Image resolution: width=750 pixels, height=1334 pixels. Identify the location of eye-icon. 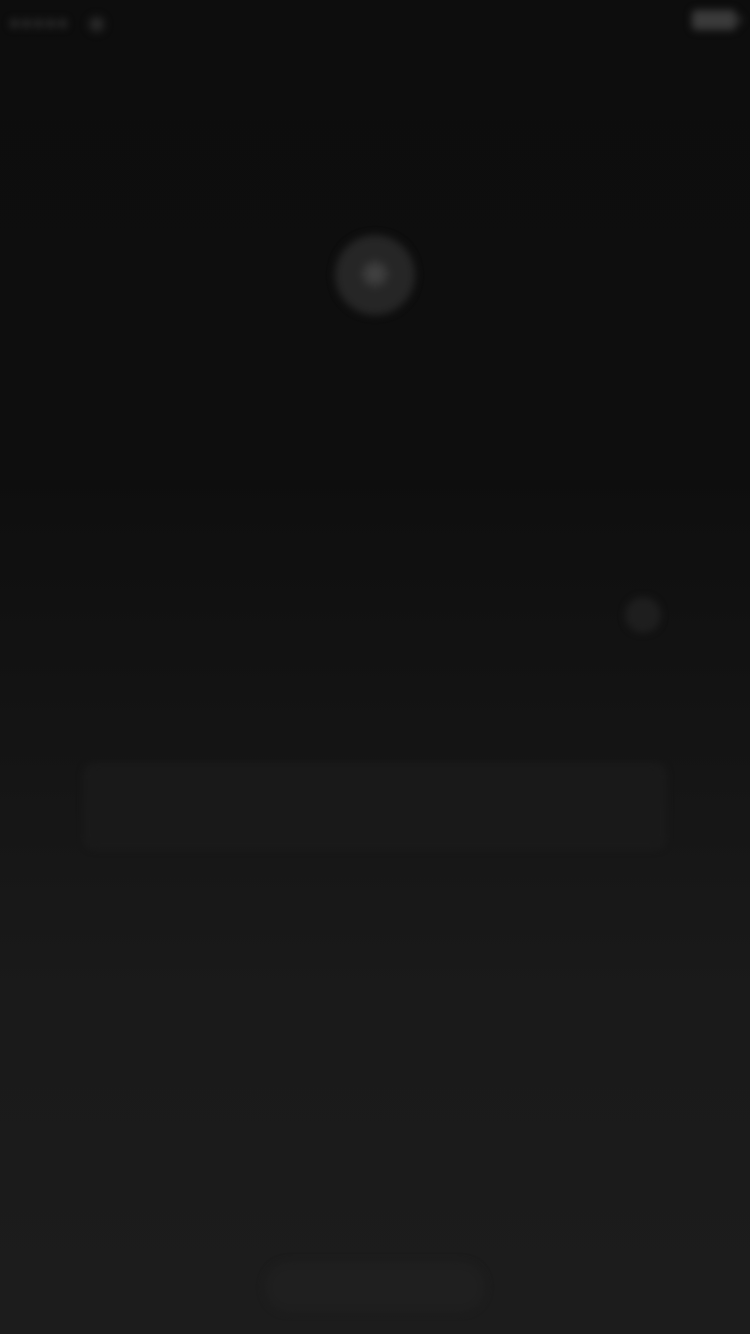
(643, 615).